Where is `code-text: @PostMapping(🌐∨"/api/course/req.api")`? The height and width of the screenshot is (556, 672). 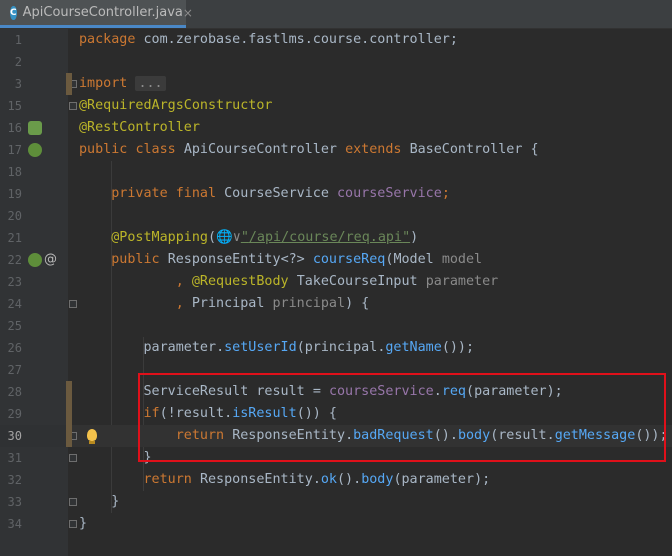
code-text: @PostMapping(🌐∨"/api/course/req.api") is located at coordinates (248, 238).